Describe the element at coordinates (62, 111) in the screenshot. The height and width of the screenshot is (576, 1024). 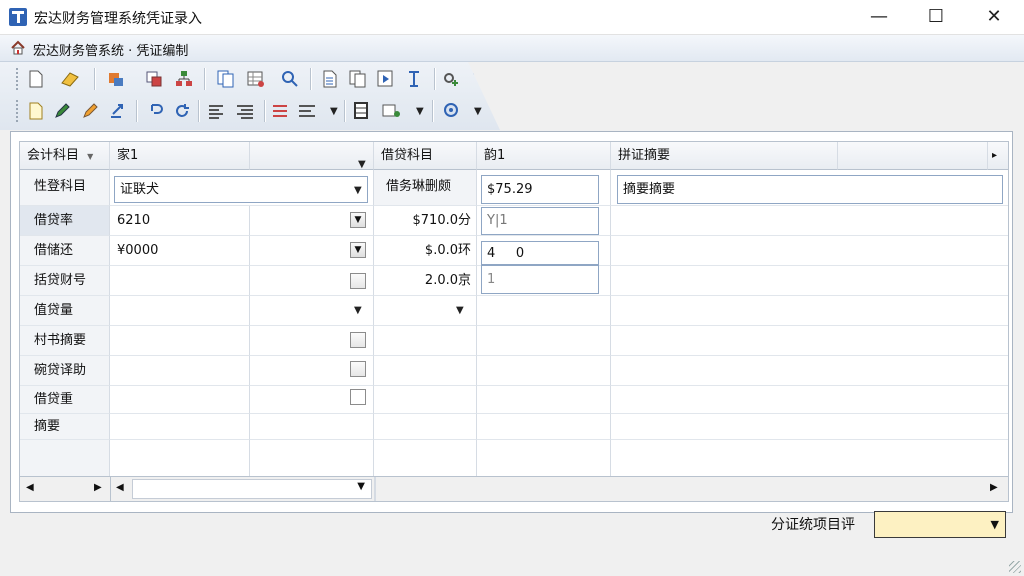
I see `pen-icon` at that location.